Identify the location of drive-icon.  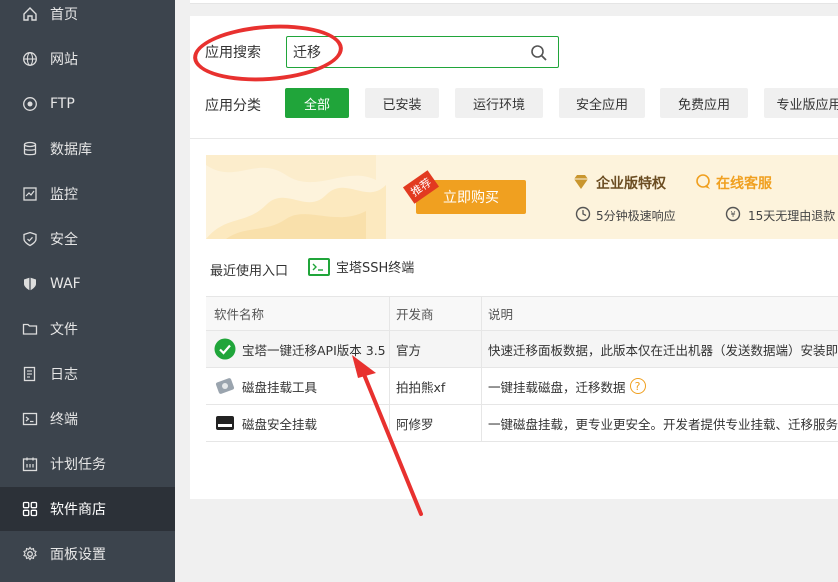
(225, 423).